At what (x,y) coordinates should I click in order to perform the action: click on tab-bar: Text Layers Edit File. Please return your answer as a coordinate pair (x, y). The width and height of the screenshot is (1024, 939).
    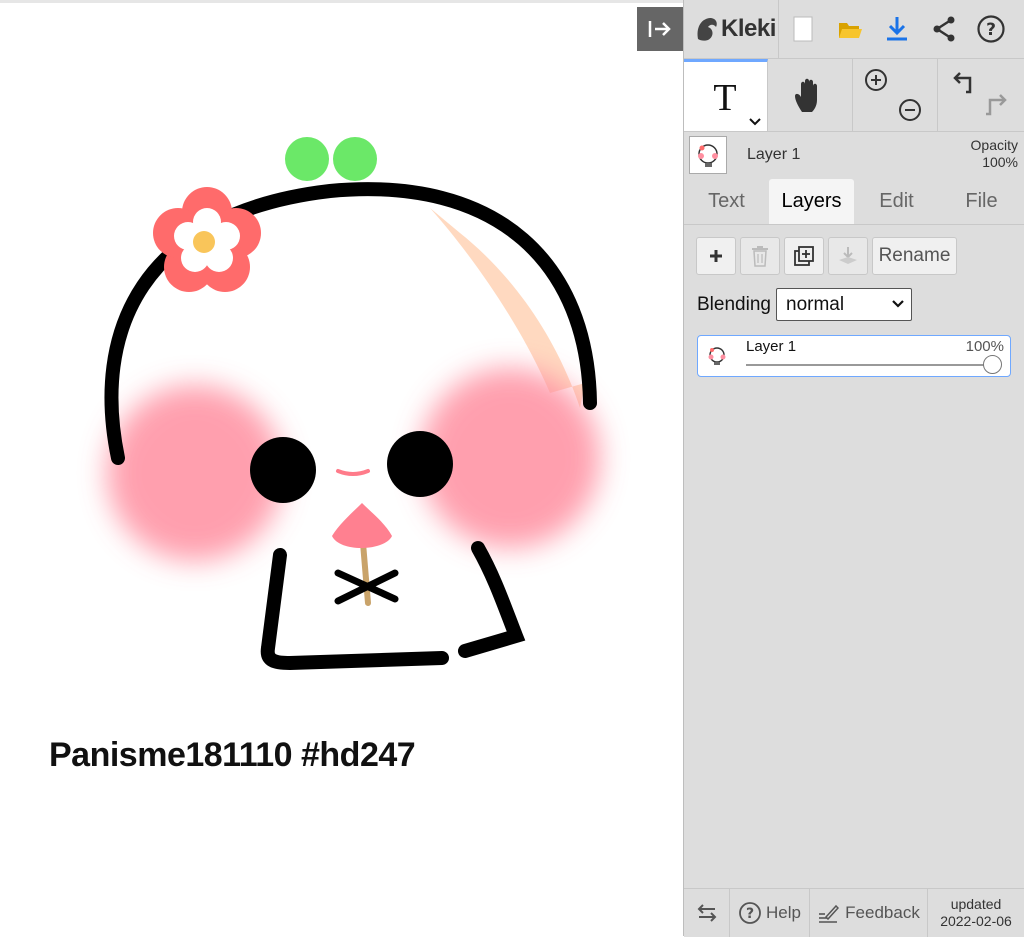
    Looking at the image, I should click on (854, 202).